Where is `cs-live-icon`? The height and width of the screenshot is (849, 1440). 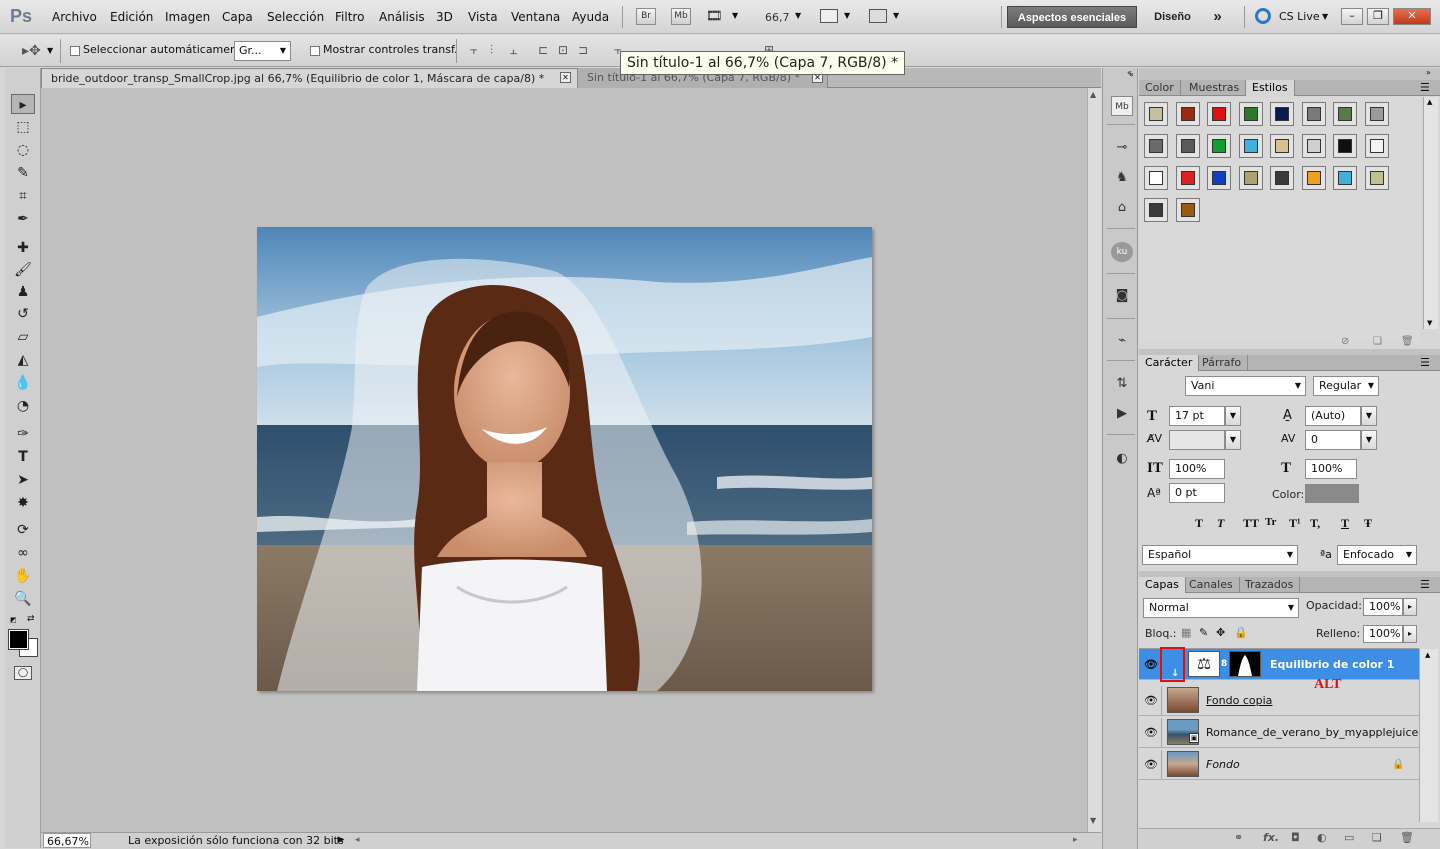
cs-live-icon is located at coordinates (1263, 16).